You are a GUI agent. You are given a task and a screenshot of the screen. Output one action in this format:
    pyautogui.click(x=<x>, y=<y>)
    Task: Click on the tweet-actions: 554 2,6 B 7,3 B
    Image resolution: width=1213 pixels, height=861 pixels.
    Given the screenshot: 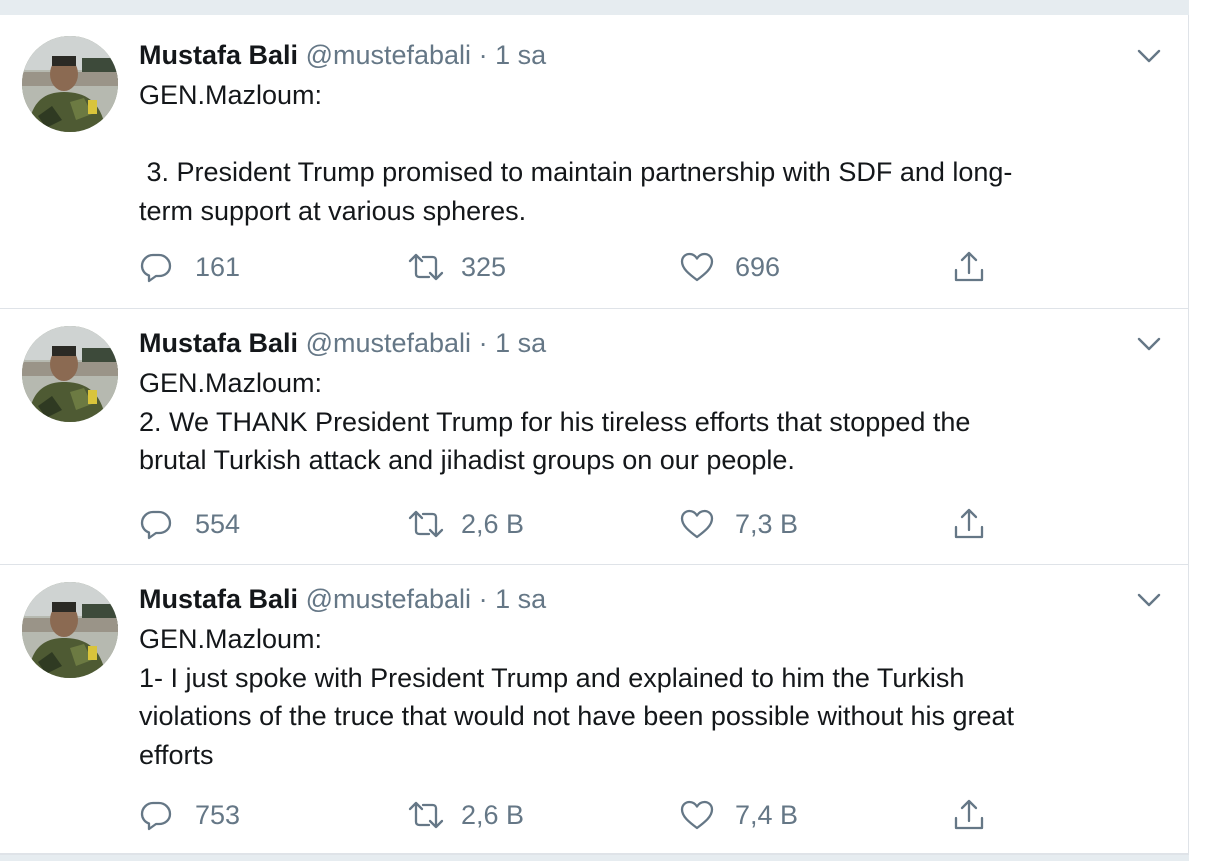 What is the action you would take?
    pyautogui.click(x=569, y=524)
    